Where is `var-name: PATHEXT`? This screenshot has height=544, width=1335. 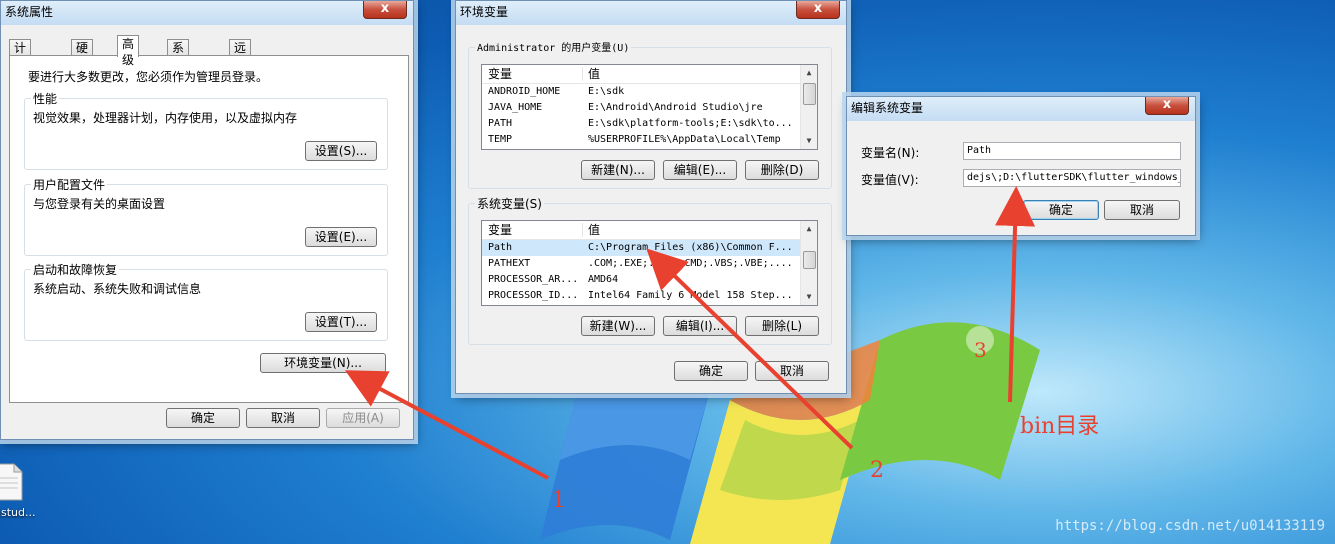 var-name: PATHEXT is located at coordinates (509, 263).